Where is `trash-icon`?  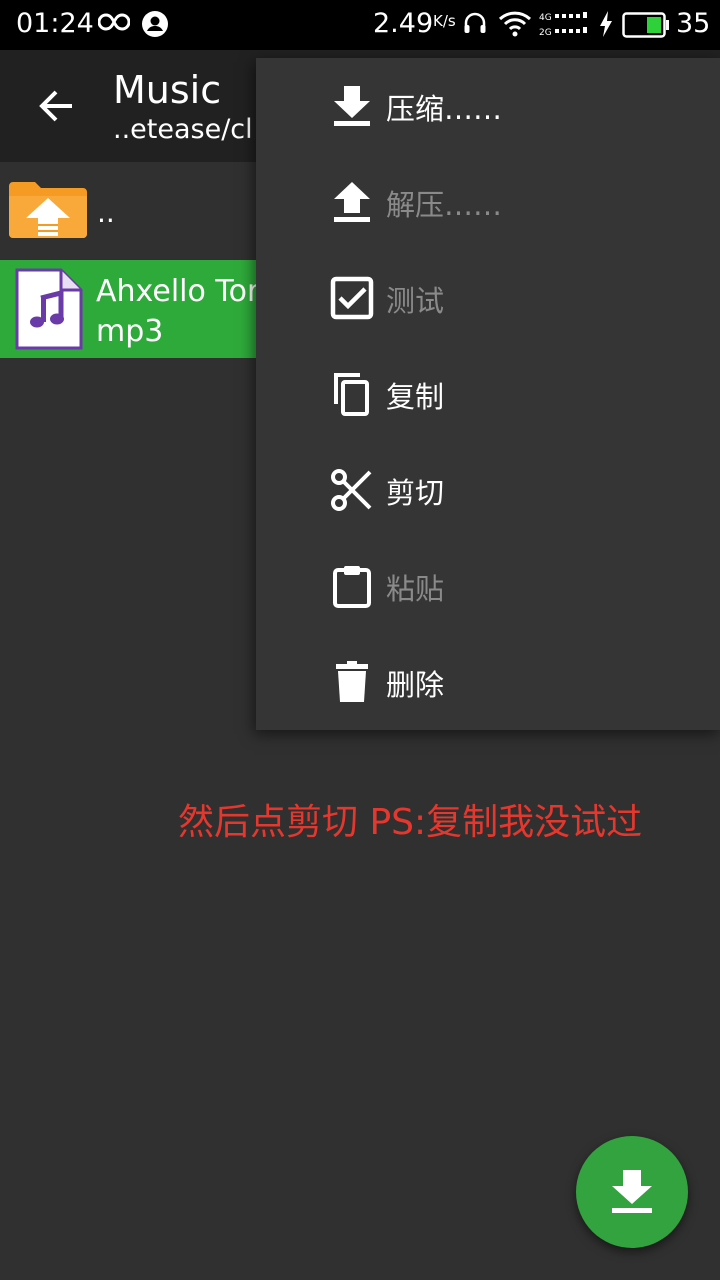 trash-icon is located at coordinates (352, 682).